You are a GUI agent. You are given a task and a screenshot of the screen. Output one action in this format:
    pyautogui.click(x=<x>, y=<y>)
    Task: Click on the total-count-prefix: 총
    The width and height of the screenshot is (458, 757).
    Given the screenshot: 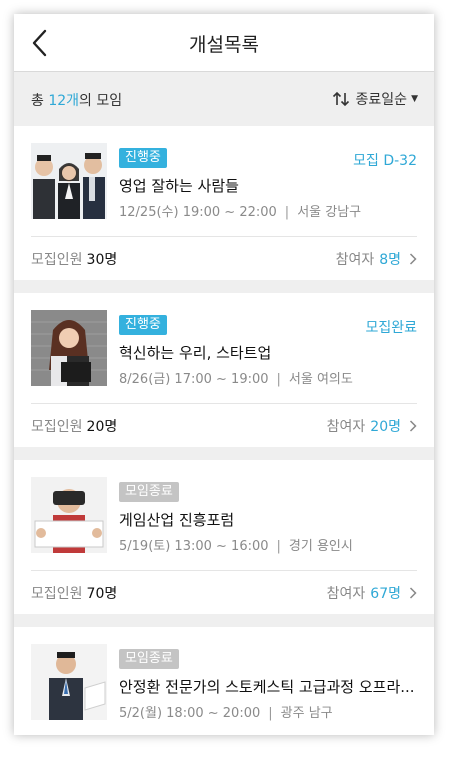 What is the action you would take?
    pyautogui.click(x=40, y=101)
    